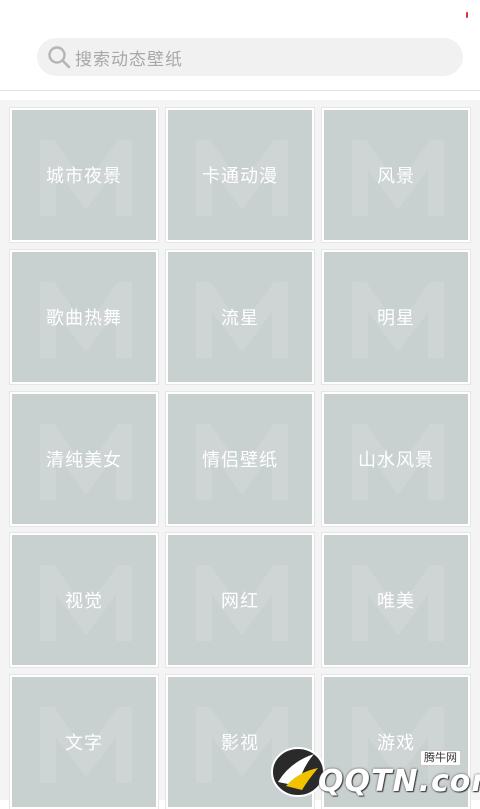 The image size is (480, 809). I want to click on site-domain: QQTN.com, so click(399, 781).